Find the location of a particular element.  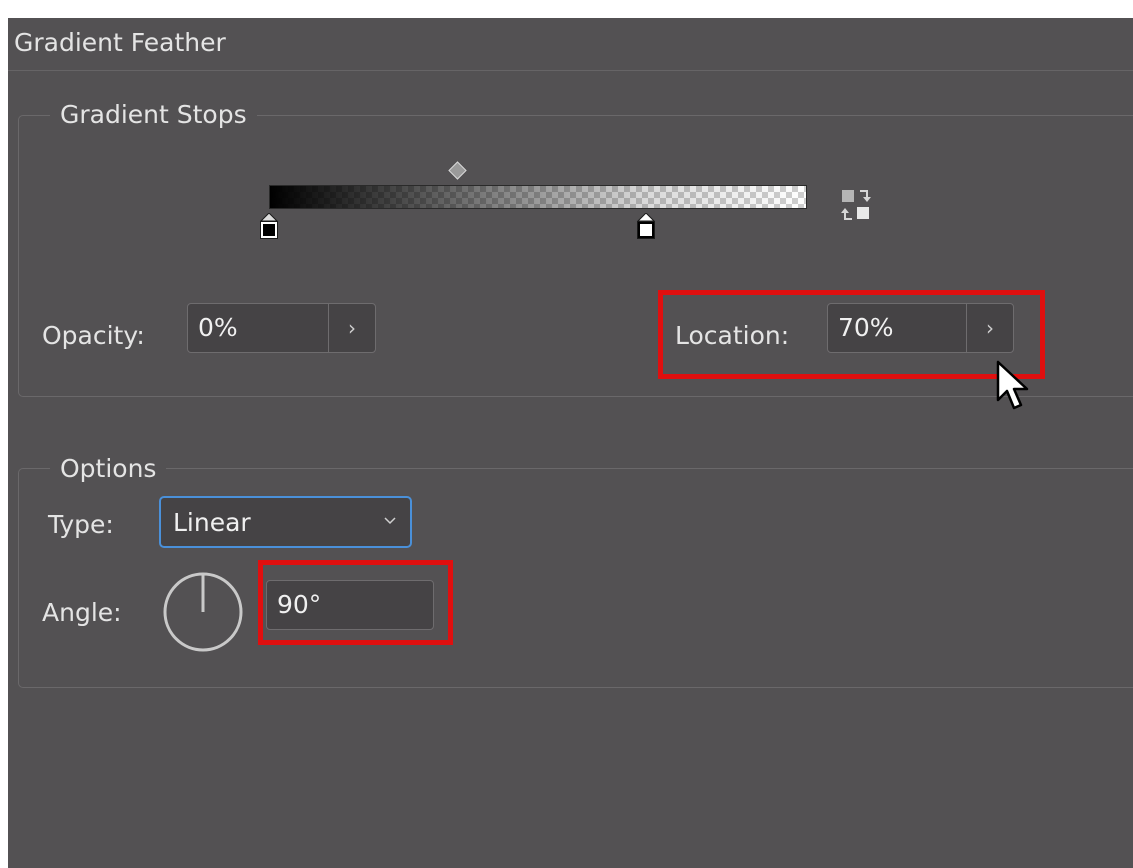

opacity-label: Opacity: is located at coordinates (93, 335).